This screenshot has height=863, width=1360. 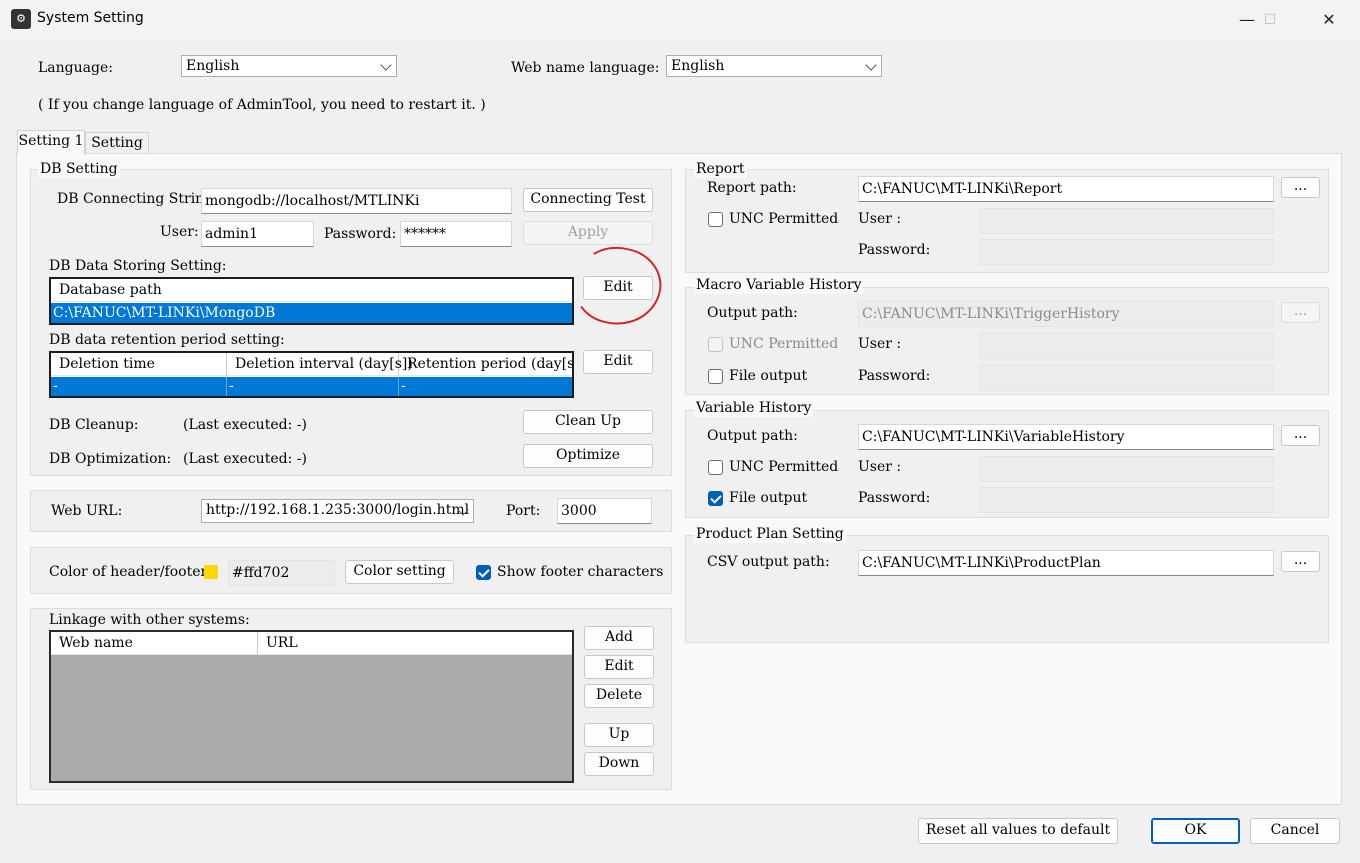 I want to click on web-language-select: English, so click(x=774, y=66).